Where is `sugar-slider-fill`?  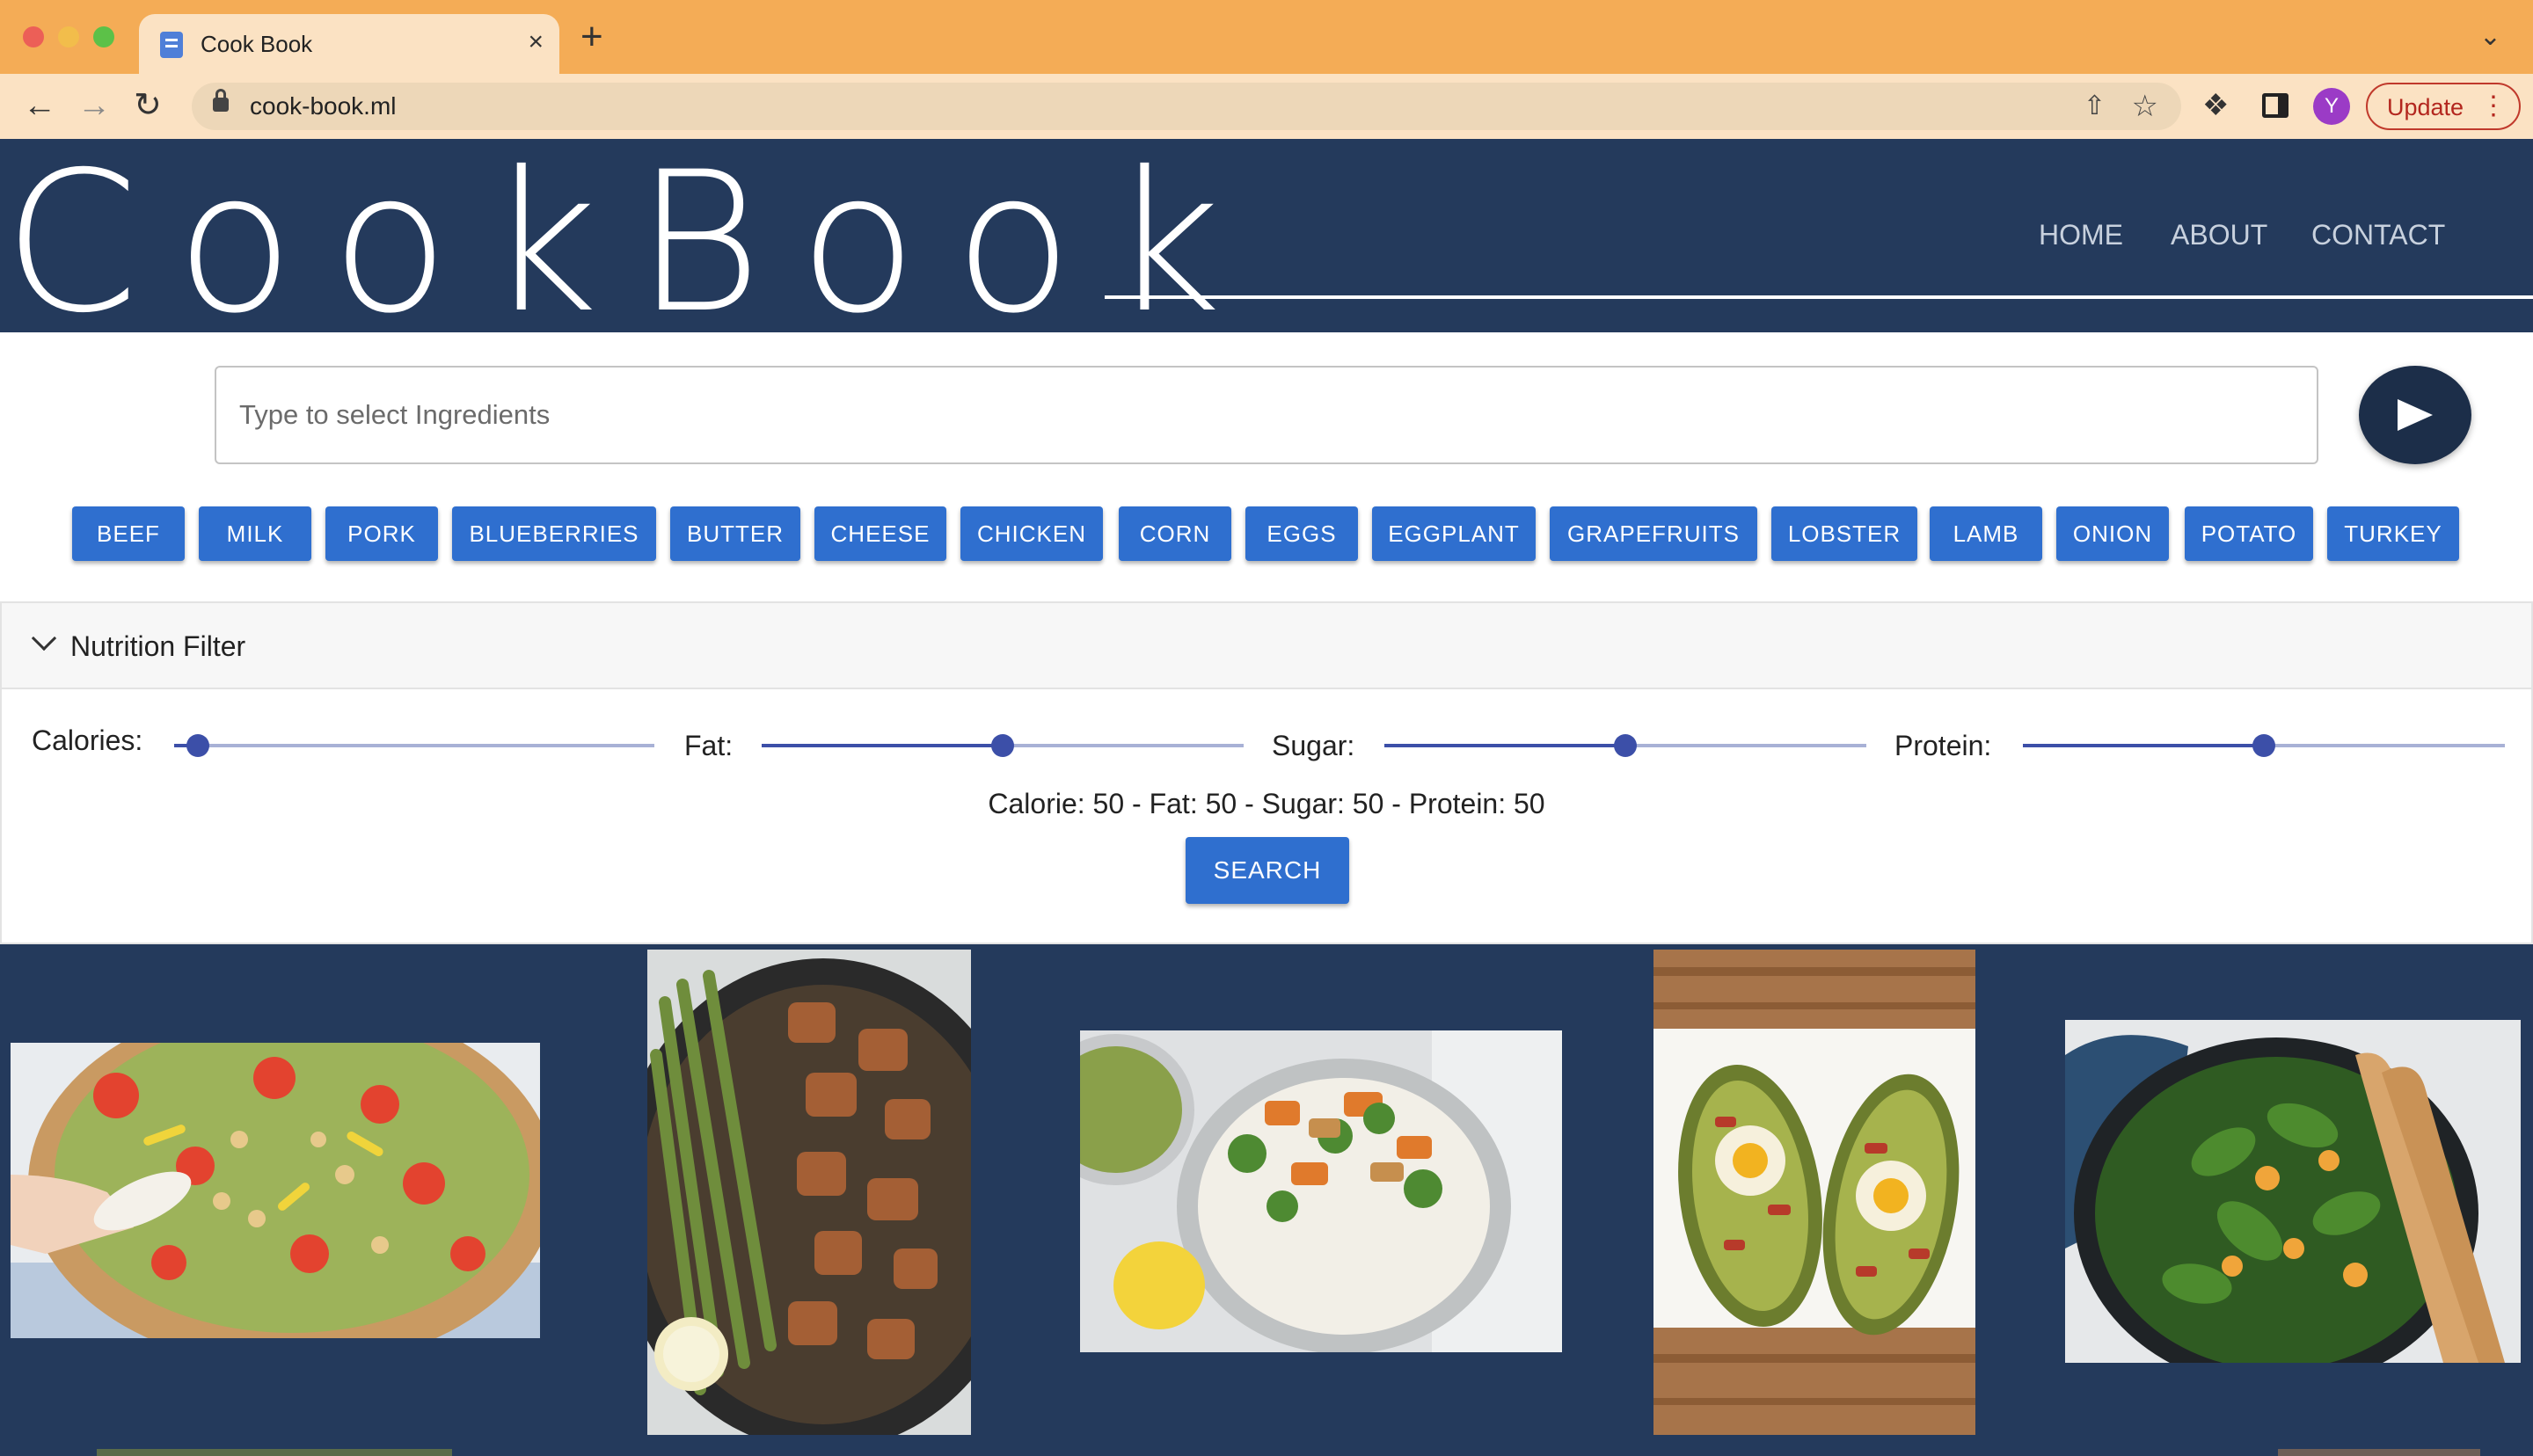
sugar-slider-fill is located at coordinates (1504, 745).